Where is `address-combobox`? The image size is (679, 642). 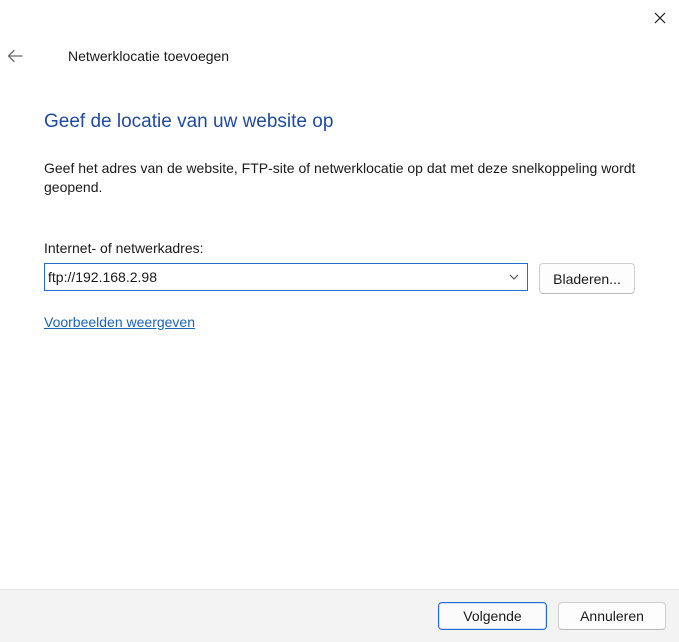 address-combobox is located at coordinates (286, 277).